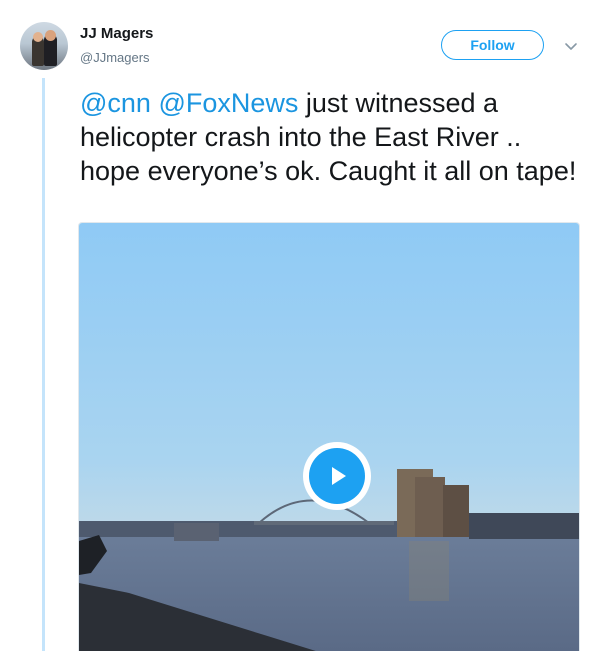 The height and width of the screenshot is (651, 597). I want to click on avatar-head-left, so click(38, 37).